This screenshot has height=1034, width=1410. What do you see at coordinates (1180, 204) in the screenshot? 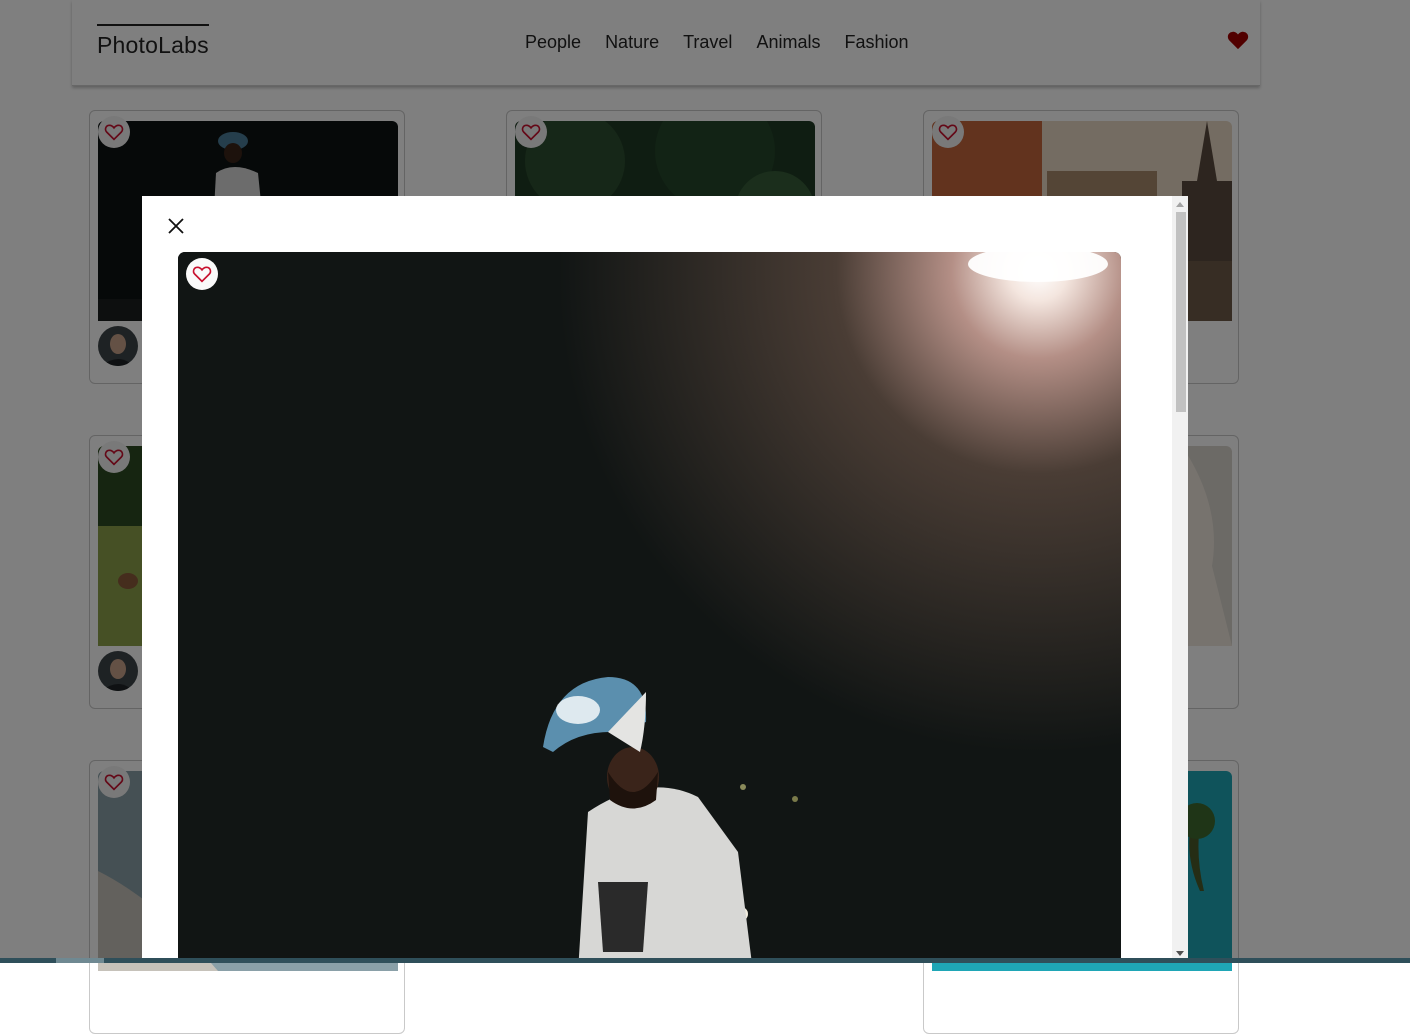
I see `scroll-up-arrow-icon` at bounding box center [1180, 204].